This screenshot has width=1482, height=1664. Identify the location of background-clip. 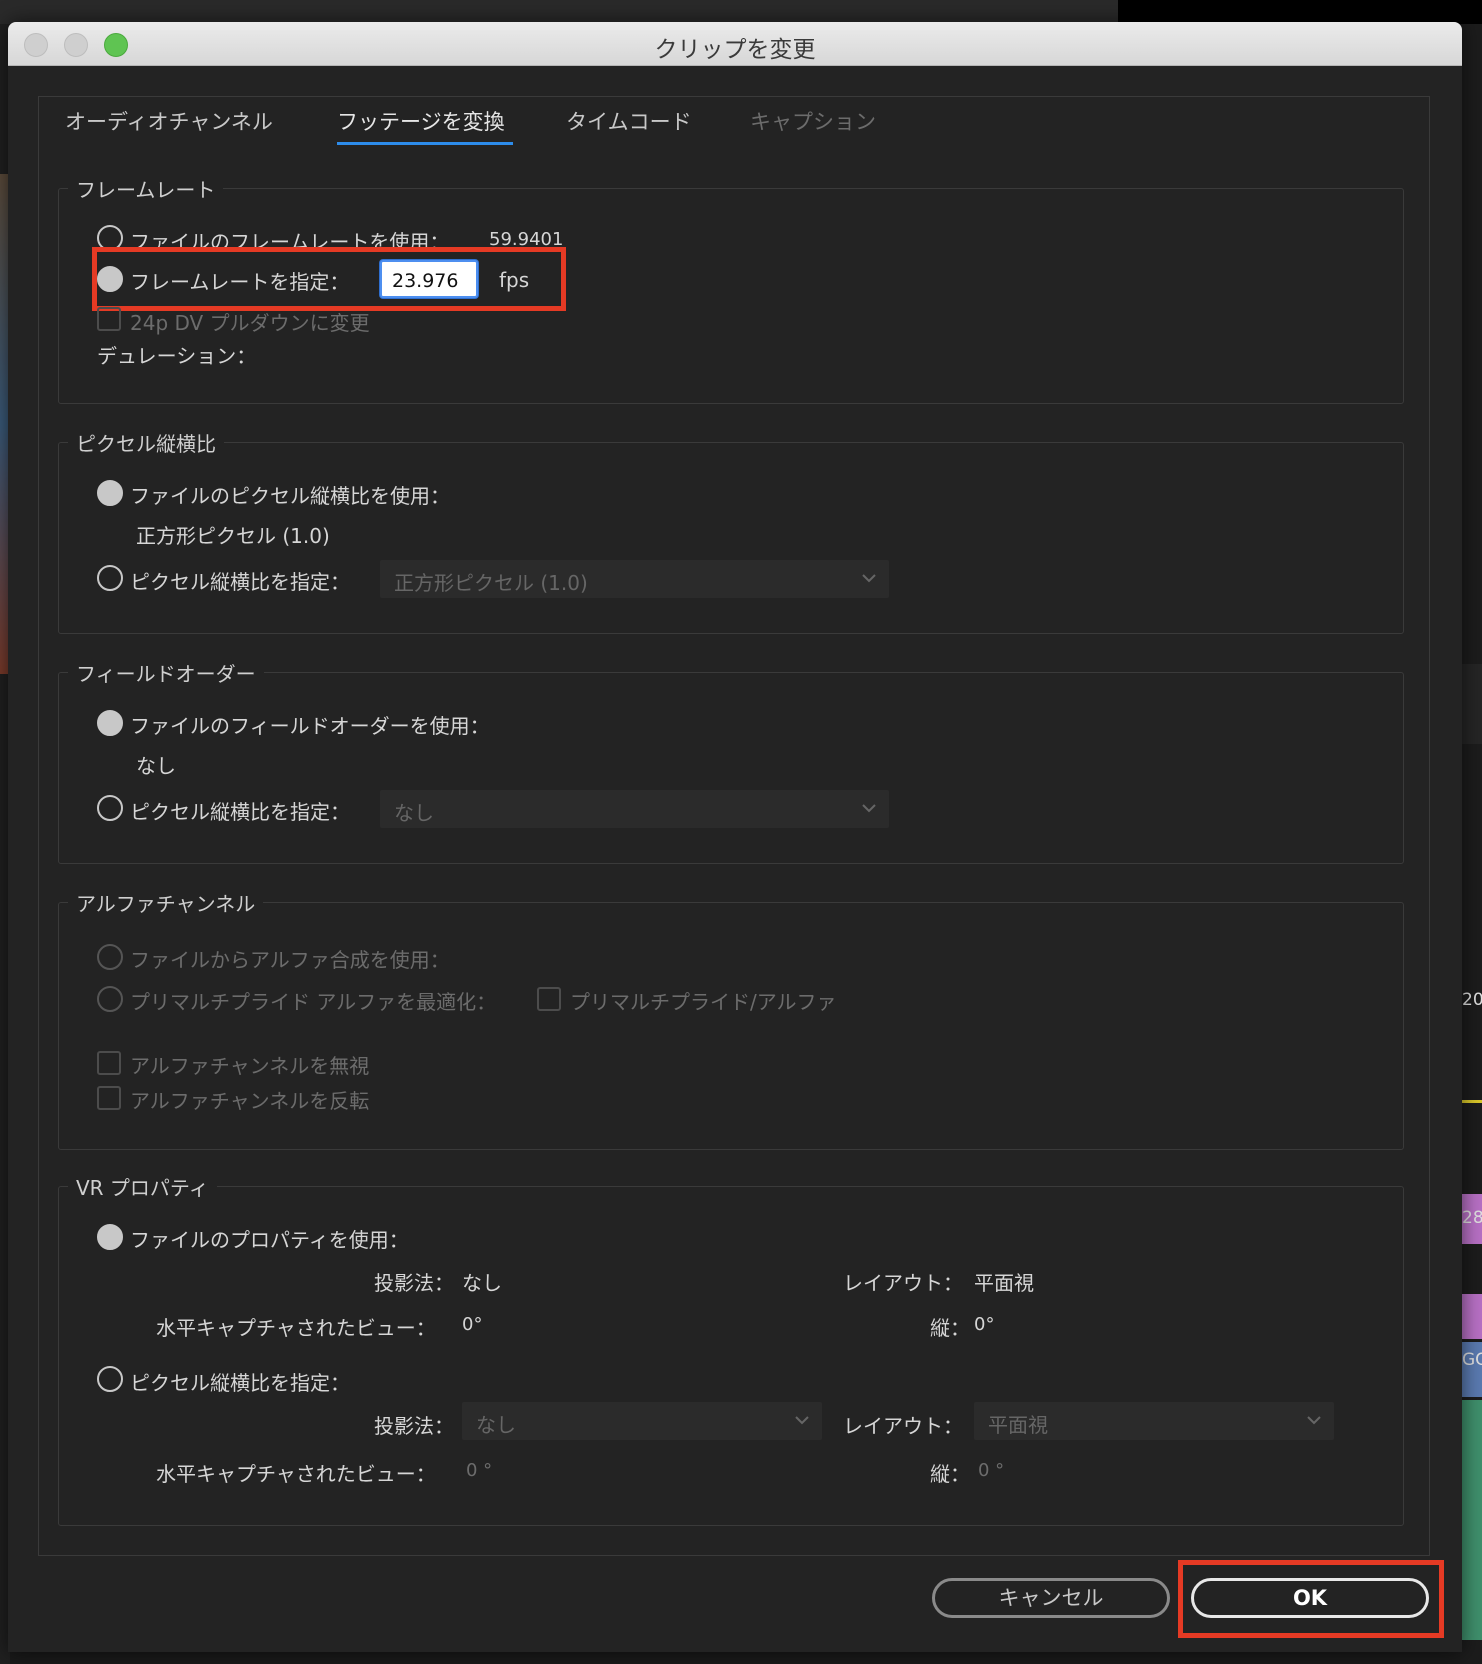
(1472, 1316).